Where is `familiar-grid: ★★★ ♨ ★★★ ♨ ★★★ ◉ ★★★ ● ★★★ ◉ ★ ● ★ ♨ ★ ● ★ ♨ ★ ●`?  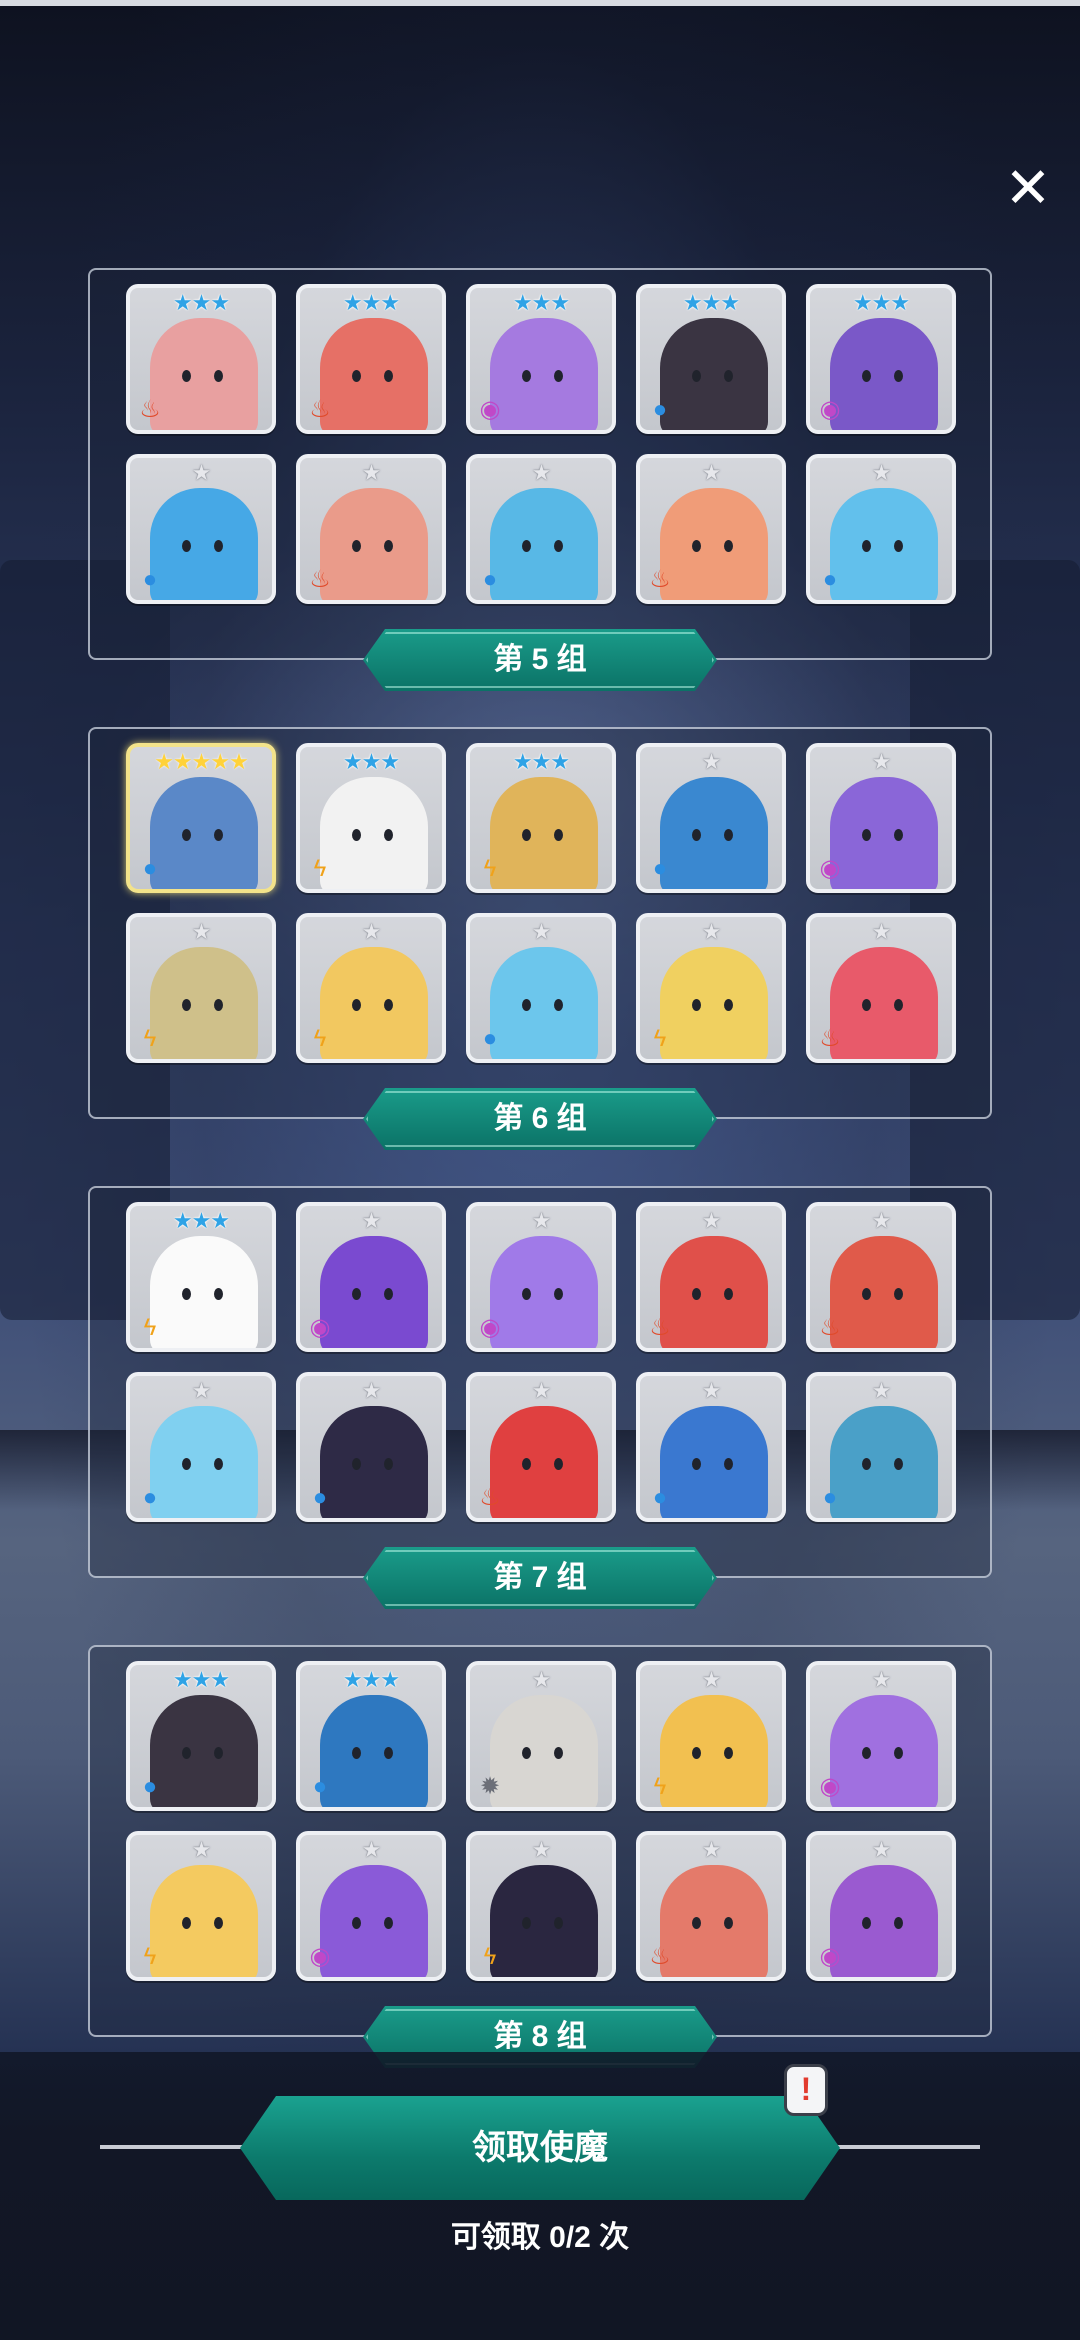
familiar-grid: ★★★ ♨ ★★★ ♨ ★★★ ◉ ★★★ ● ★★★ ◉ ★ ● ★ ♨ ★ ● ★ ♨ ★ ● is located at coordinates (541, 454).